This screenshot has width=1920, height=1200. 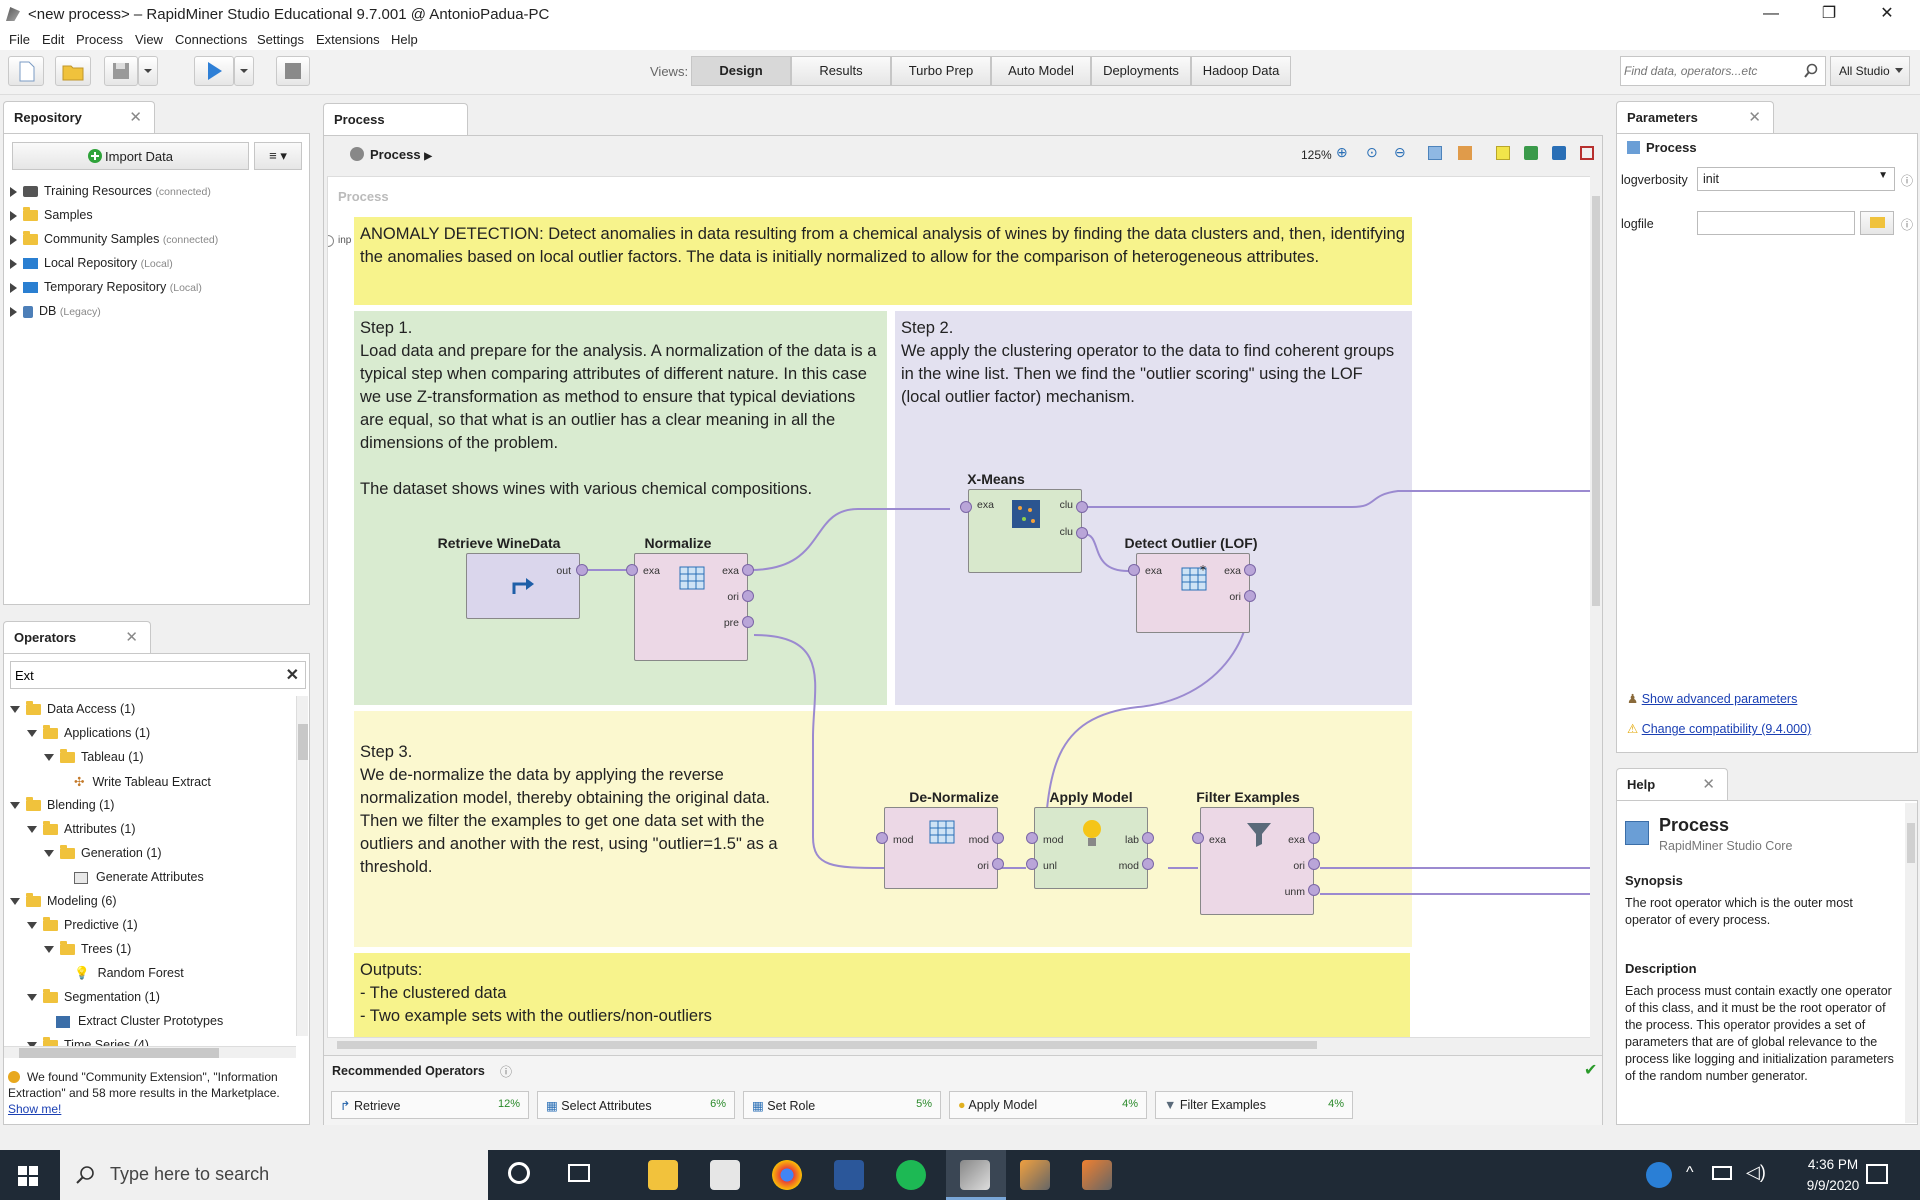 I want to click on apply-mod-out-port, so click(x=1148, y=864).